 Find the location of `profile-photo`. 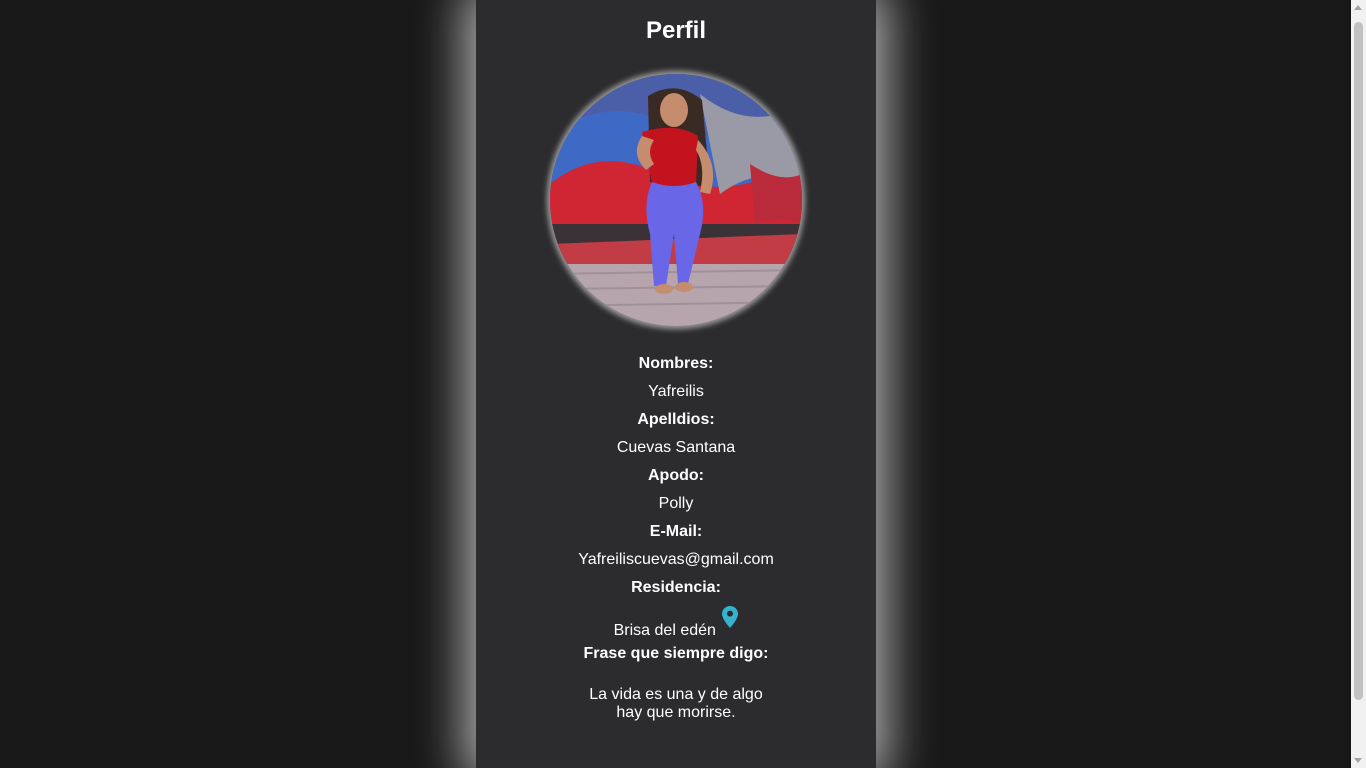

profile-photo is located at coordinates (676, 200).